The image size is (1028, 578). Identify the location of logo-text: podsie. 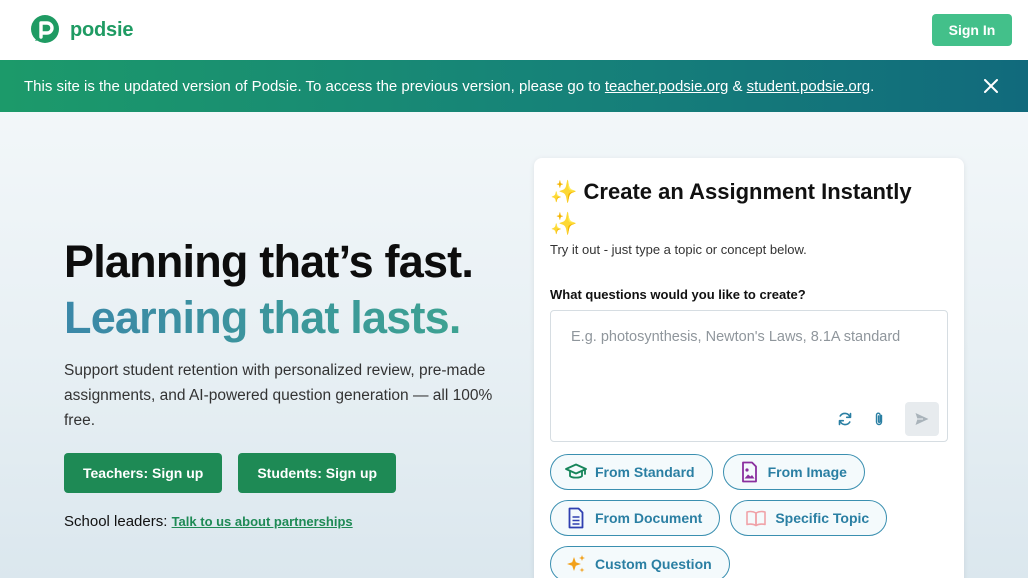
(102, 29).